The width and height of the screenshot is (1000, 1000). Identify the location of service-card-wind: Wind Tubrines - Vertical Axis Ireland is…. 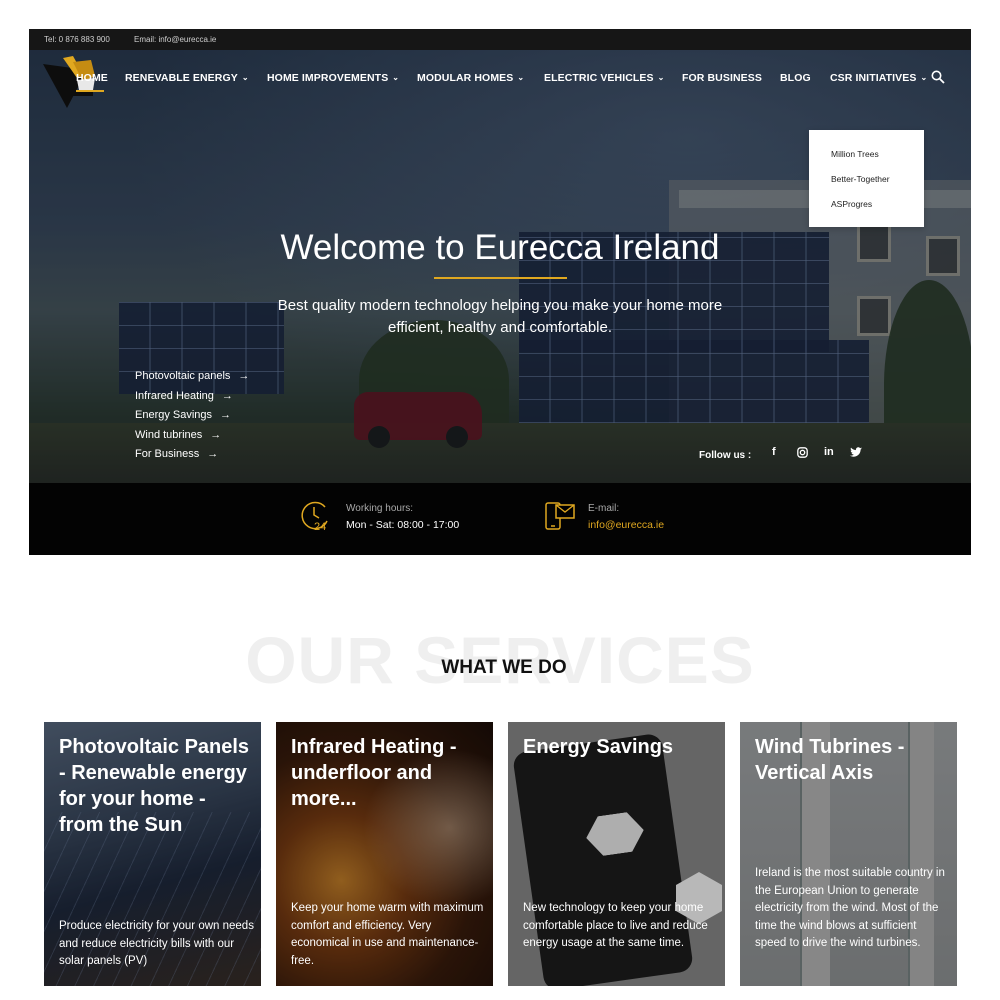
(848, 854).